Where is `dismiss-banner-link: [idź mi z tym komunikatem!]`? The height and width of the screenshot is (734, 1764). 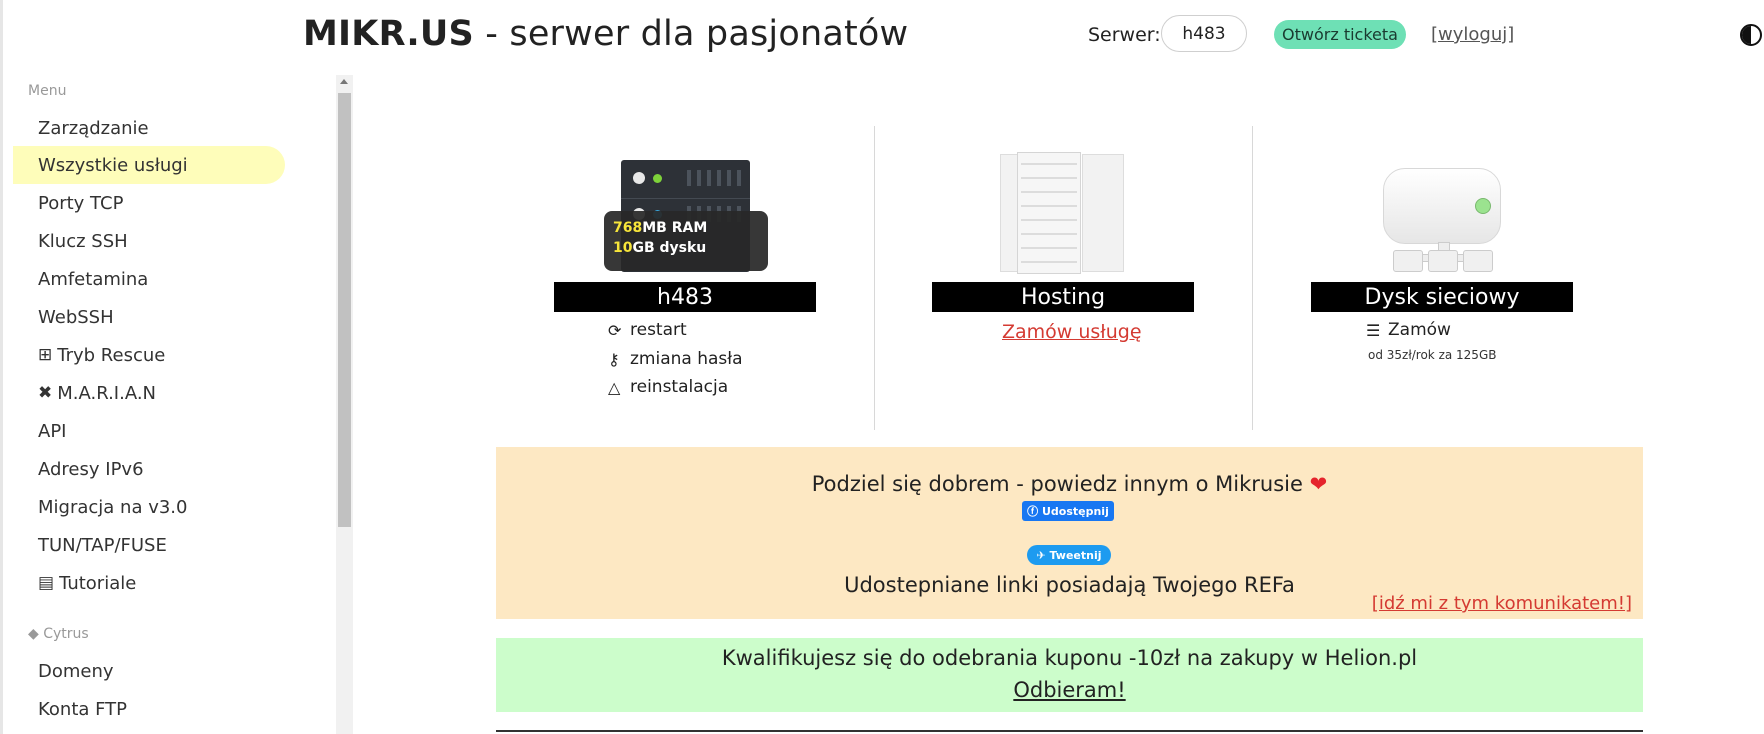 dismiss-banner-link: [idź mi z tym komunikatem!] is located at coordinates (1502, 603).